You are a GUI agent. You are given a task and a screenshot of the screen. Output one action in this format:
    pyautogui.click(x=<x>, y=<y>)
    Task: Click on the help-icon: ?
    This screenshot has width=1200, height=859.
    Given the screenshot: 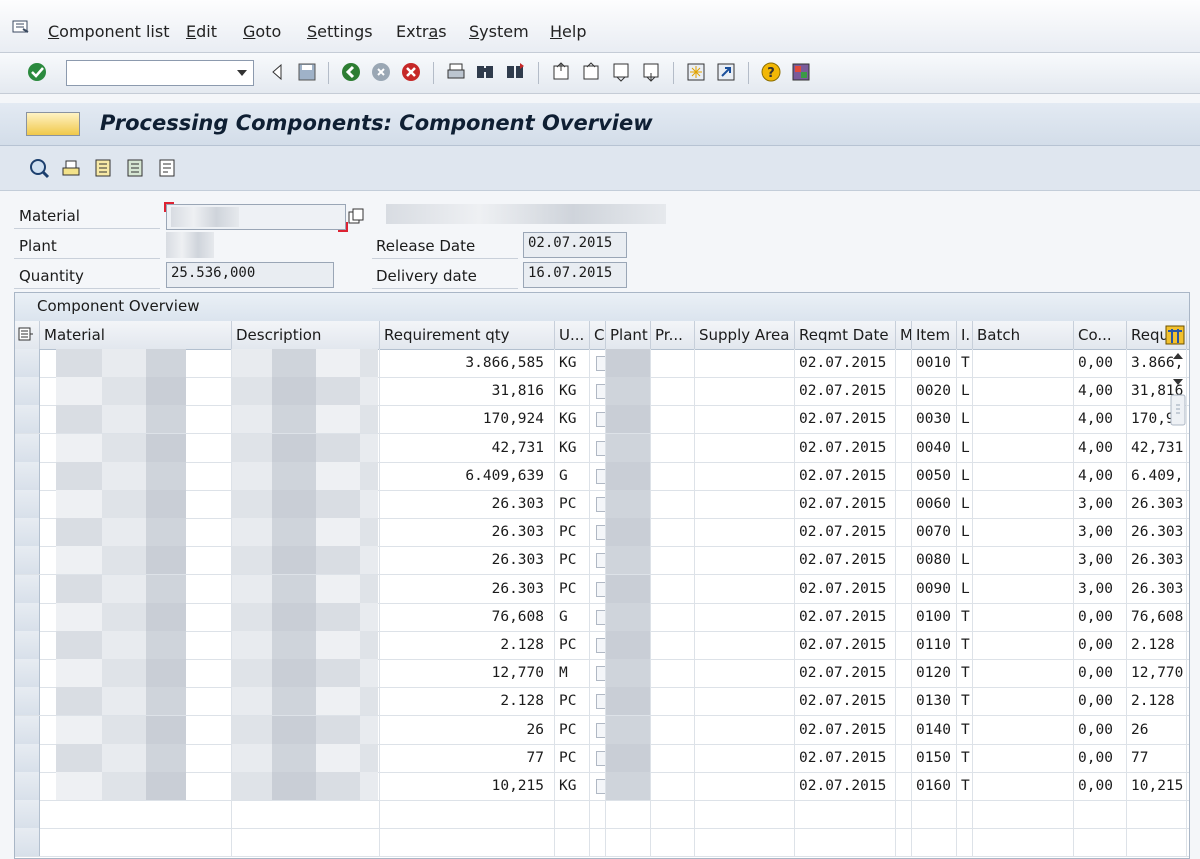 What is the action you would take?
    pyautogui.click(x=771, y=72)
    